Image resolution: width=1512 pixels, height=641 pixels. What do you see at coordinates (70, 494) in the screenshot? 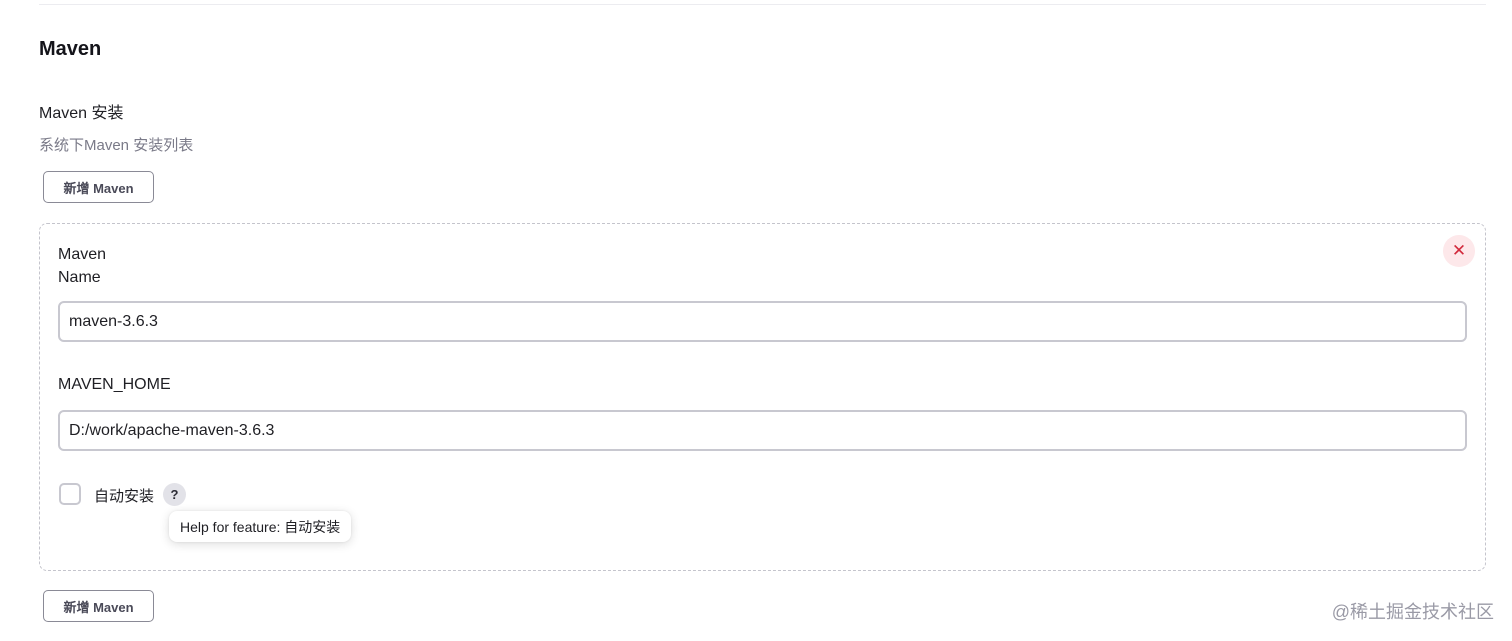
I see `auto-install-checkbox` at bounding box center [70, 494].